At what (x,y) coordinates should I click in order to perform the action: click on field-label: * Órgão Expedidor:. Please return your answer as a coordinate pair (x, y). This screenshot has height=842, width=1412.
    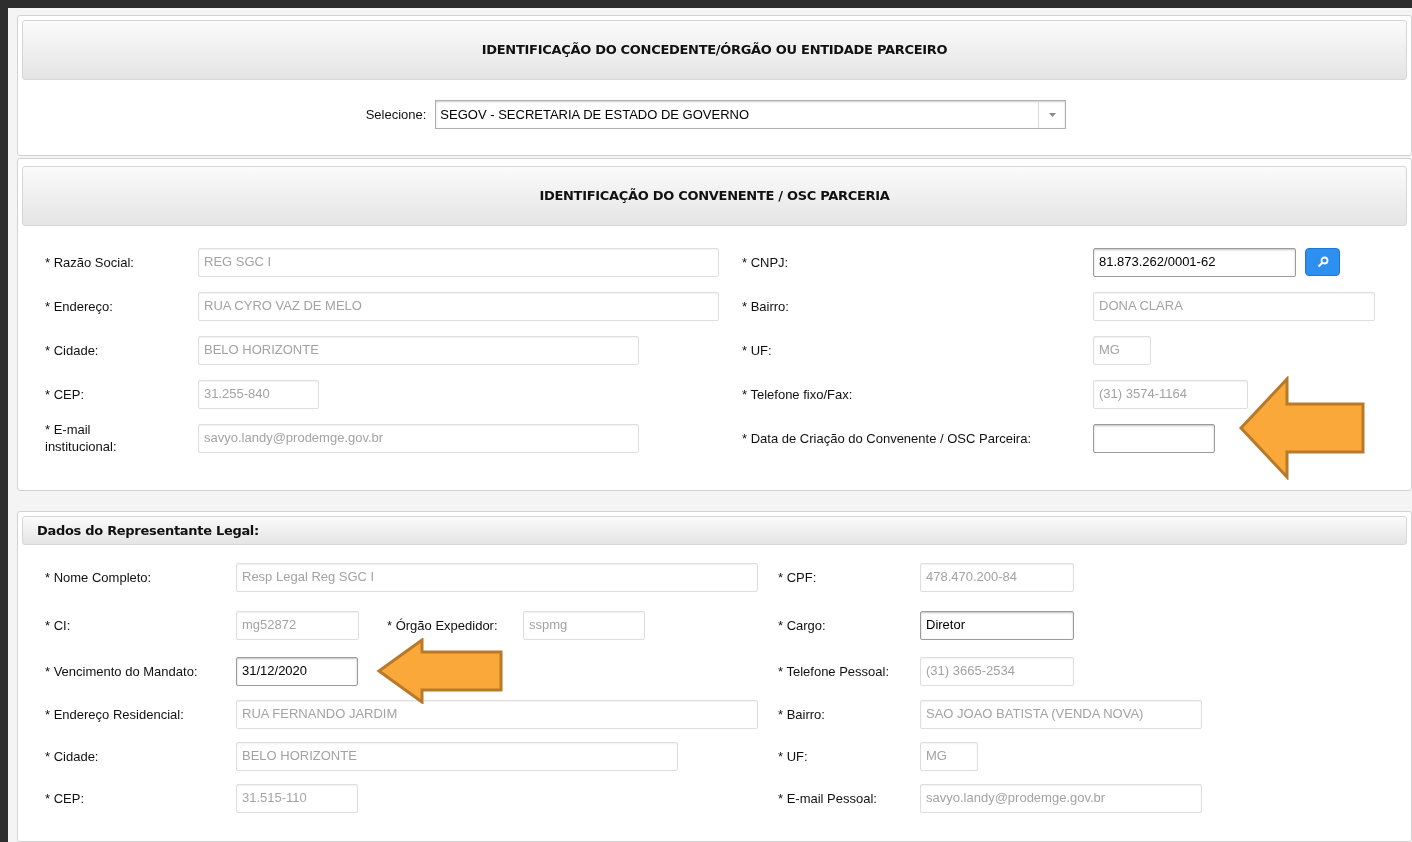
    Looking at the image, I should click on (443, 625).